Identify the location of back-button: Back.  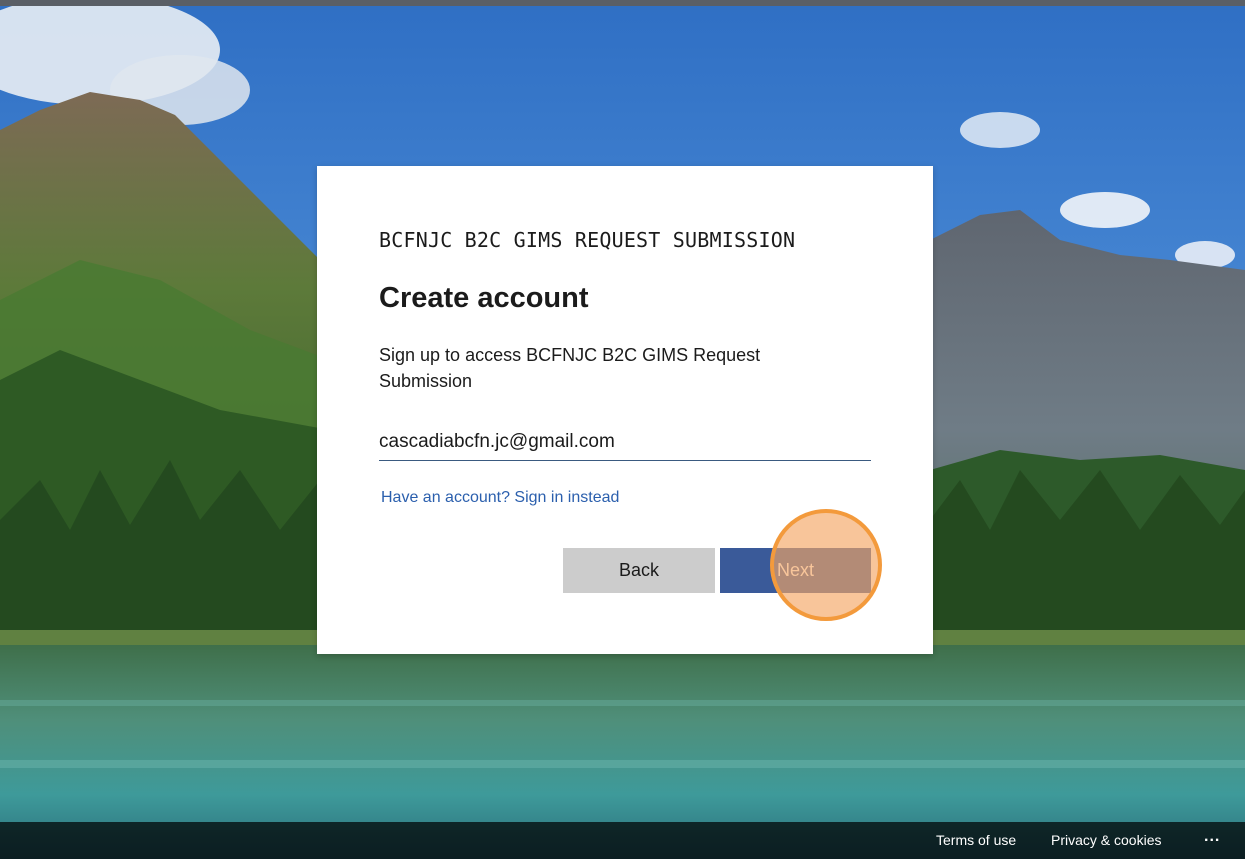
(639, 570).